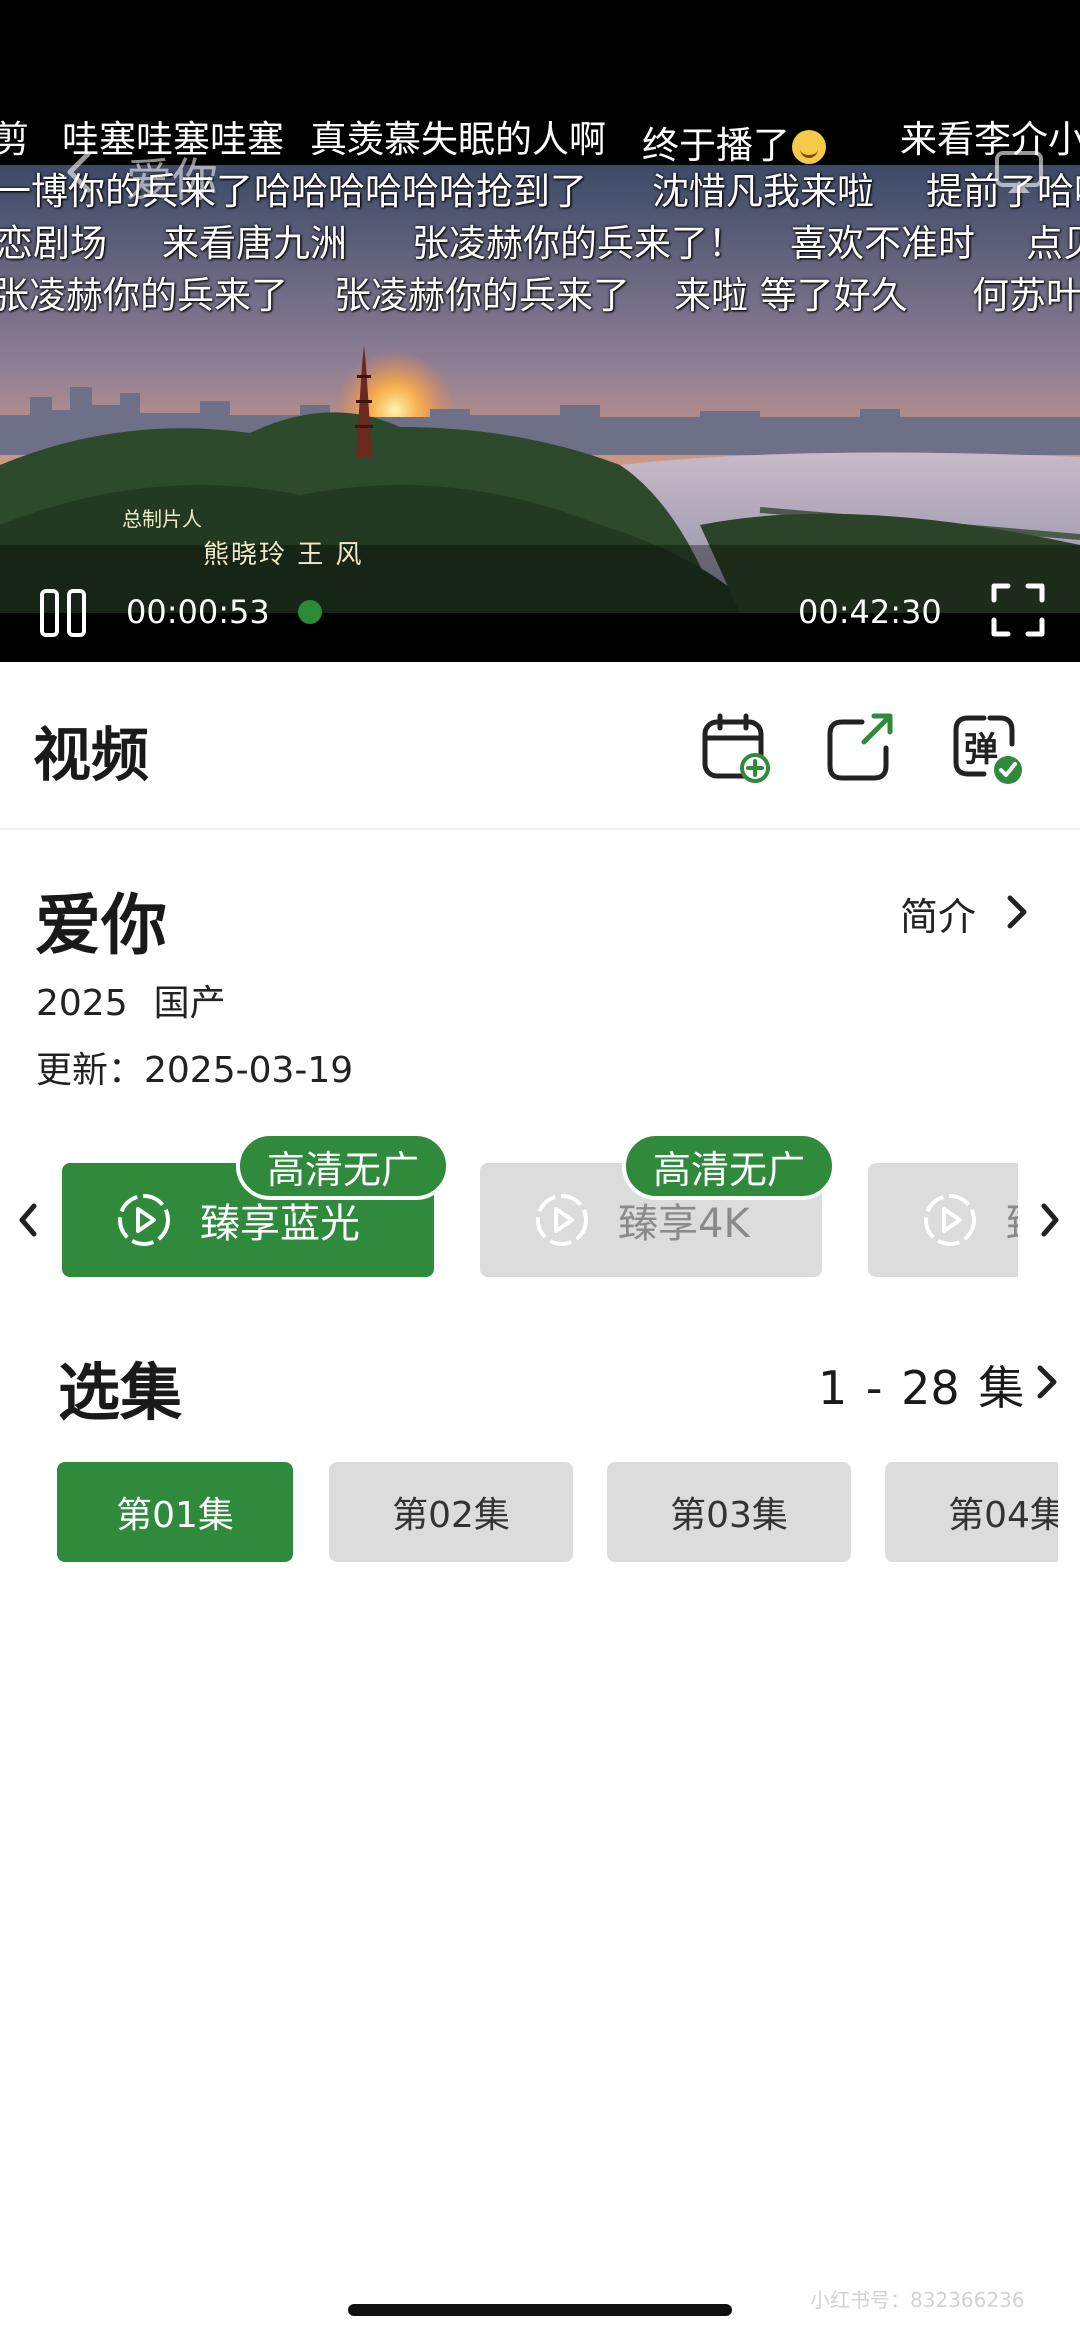 Image resolution: width=1080 pixels, height=2337 pixels. Describe the element at coordinates (53, 243) in the screenshot. I see `danmaku-comment: 恋剧场` at that location.